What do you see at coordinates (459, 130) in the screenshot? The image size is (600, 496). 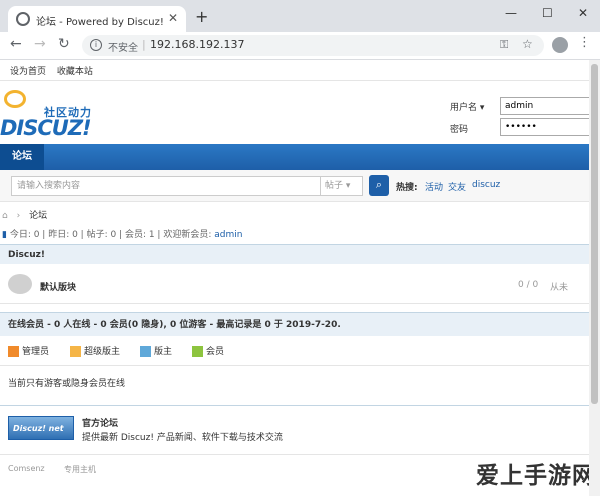 I see `password-label: 密码` at bounding box center [459, 130].